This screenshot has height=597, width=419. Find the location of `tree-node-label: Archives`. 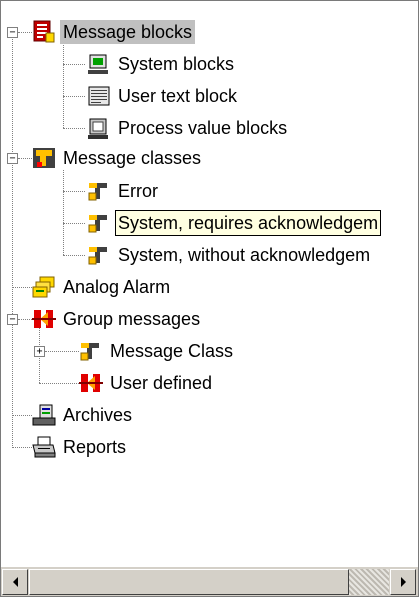

tree-node-label: Archives is located at coordinates (98, 415).